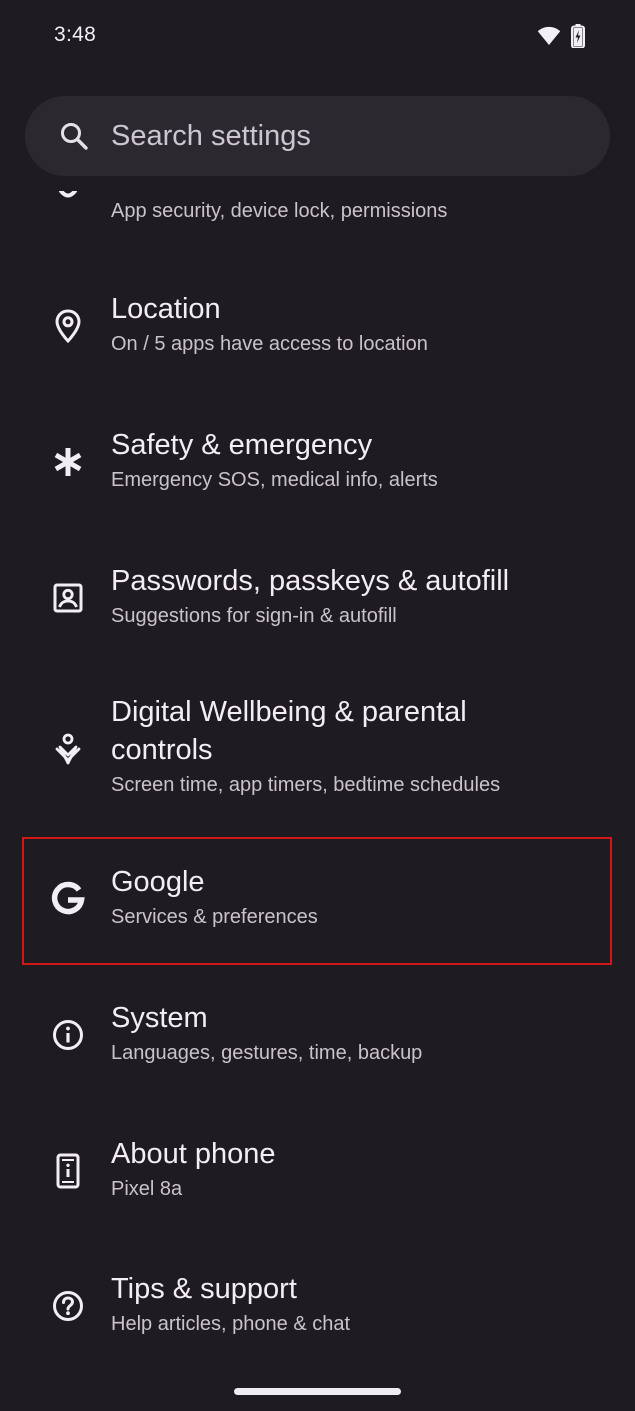  Describe the element at coordinates (269, 344) in the screenshot. I see `settings-item-subtitle: On / 5 apps have access to location` at that location.